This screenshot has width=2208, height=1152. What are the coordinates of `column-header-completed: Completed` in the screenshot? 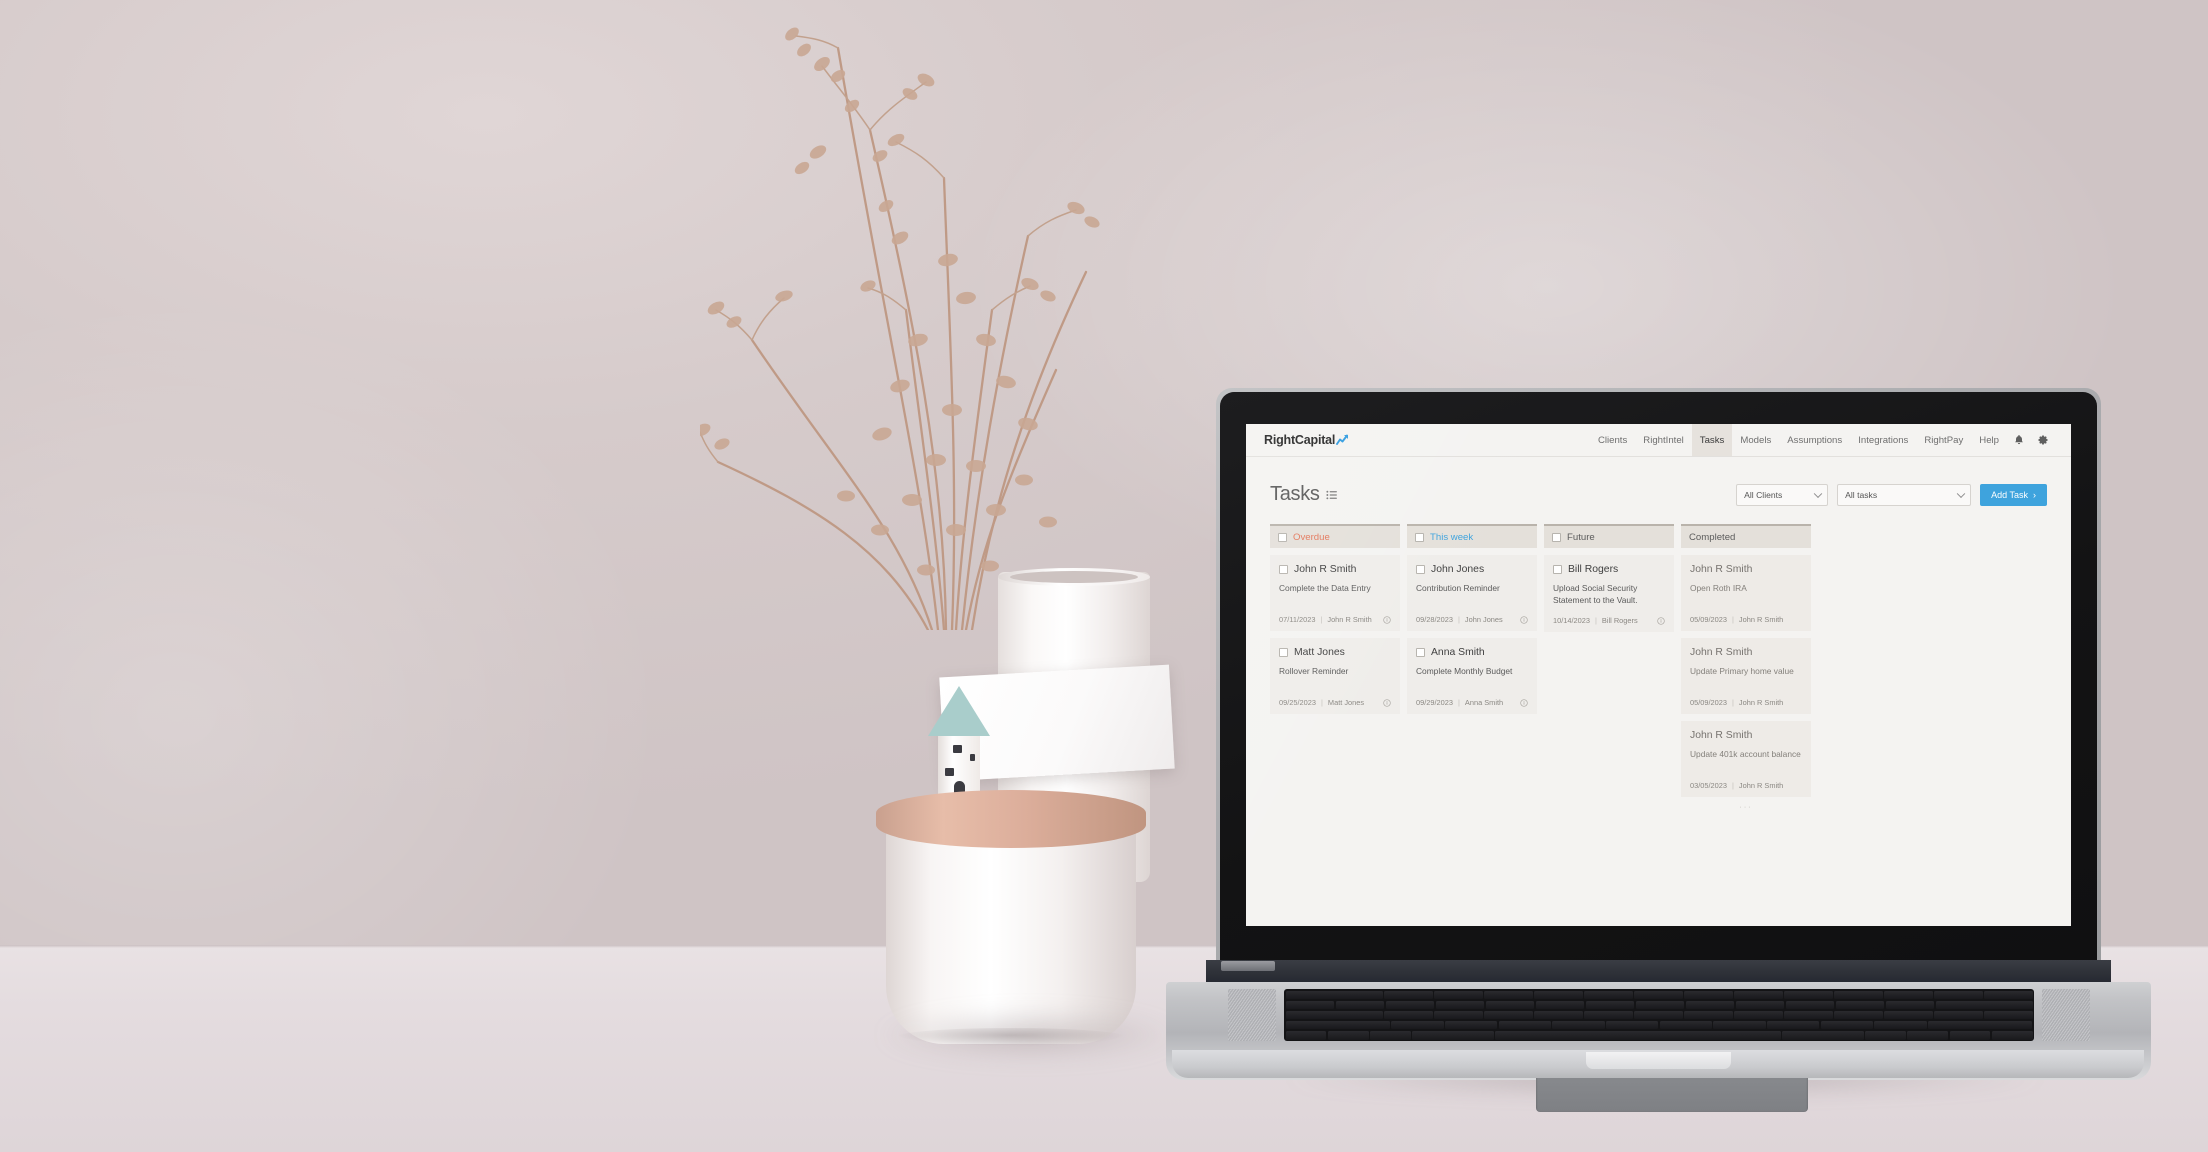 It's located at (1746, 536).